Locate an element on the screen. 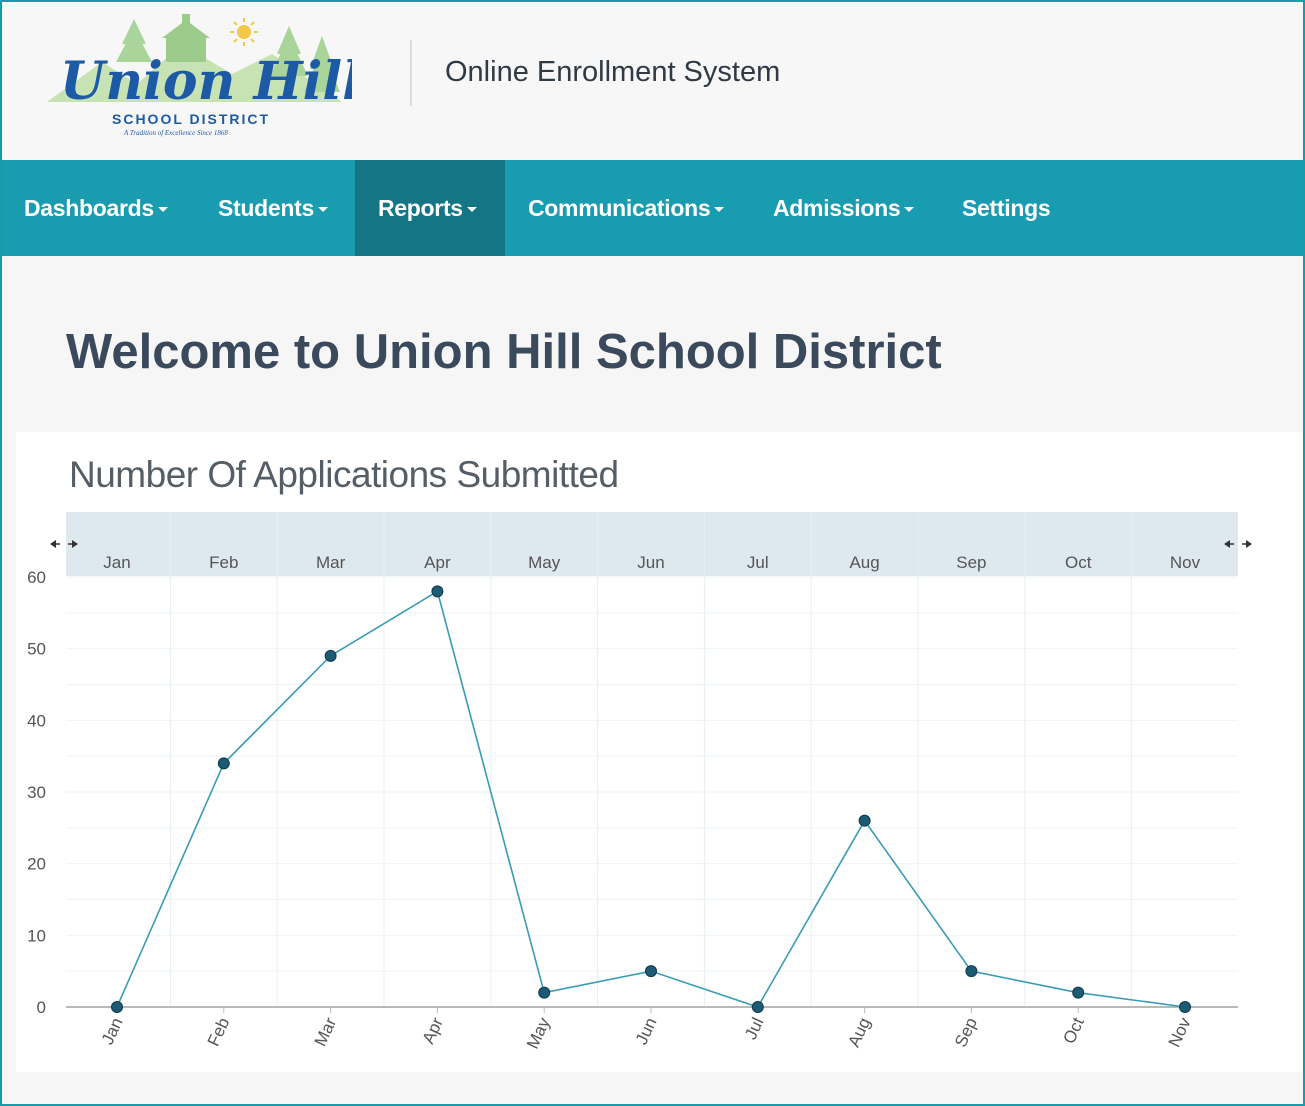 This screenshot has width=1305, height=1106. x-tick-label: Jun is located at coordinates (646, 1031).